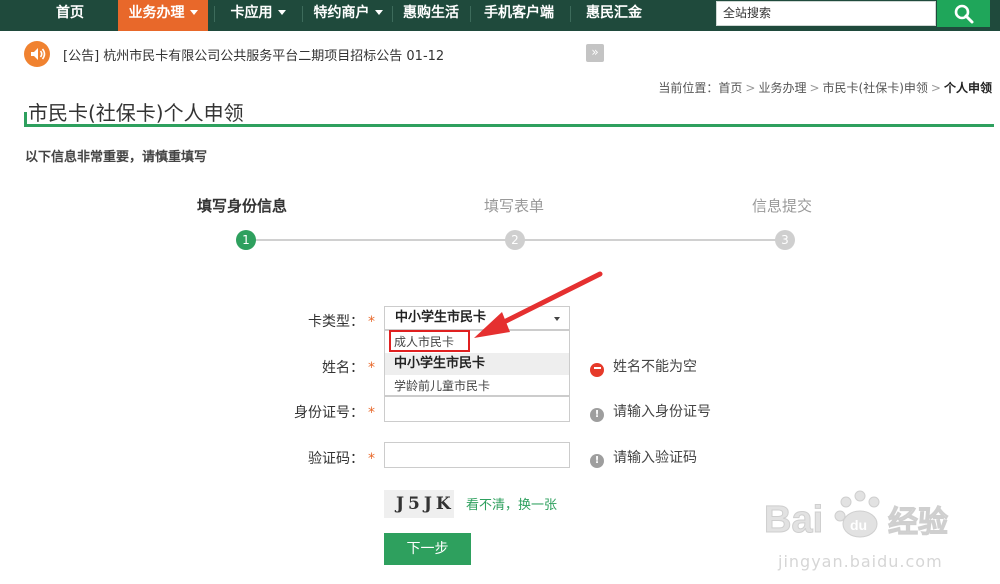 The width and height of the screenshot is (1000, 584). I want to click on card-type-label: 卡类型： *, so click(315, 321).